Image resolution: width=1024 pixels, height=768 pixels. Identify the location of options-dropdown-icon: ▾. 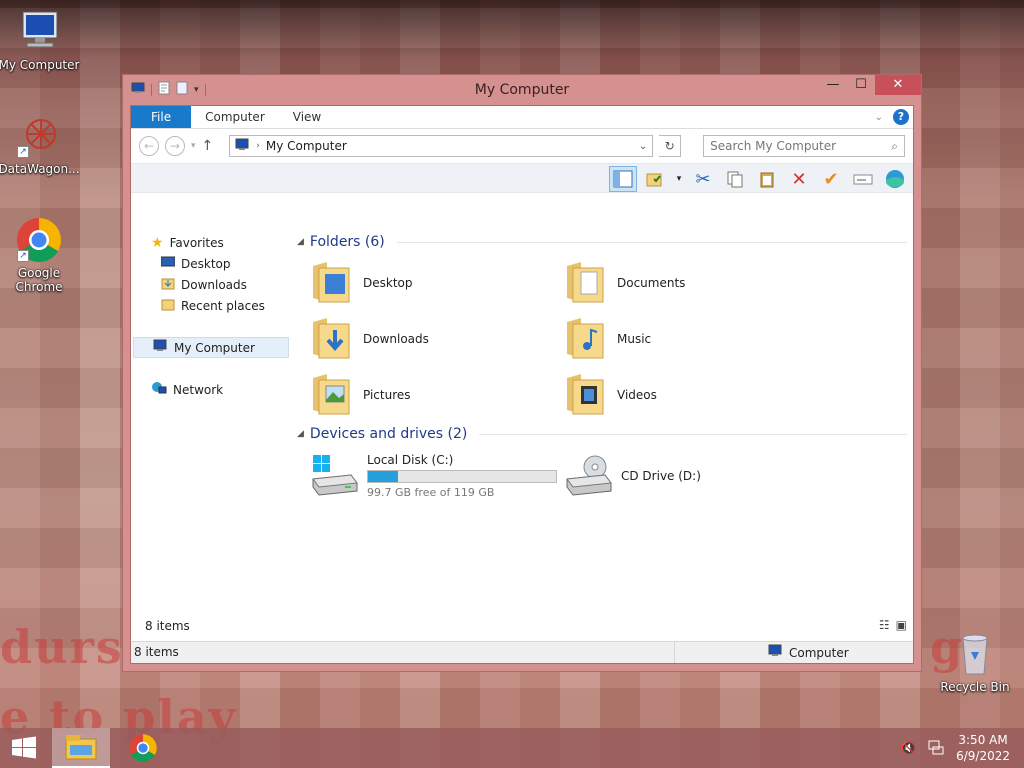
(679, 179).